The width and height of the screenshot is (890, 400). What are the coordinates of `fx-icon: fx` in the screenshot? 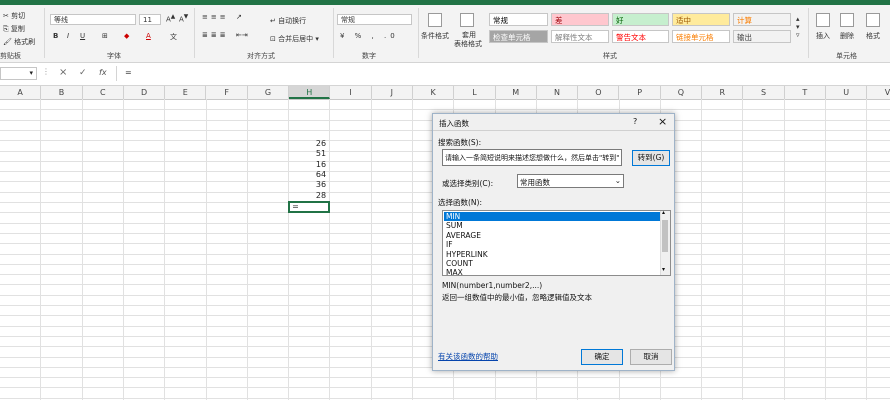 It's located at (103, 72).